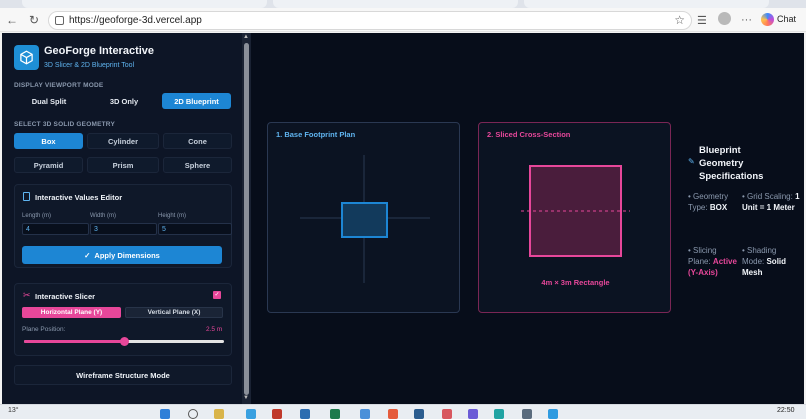  What do you see at coordinates (746, 20) in the screenshot?
I see `more-icon: ···` at bounding box center [746, 20].